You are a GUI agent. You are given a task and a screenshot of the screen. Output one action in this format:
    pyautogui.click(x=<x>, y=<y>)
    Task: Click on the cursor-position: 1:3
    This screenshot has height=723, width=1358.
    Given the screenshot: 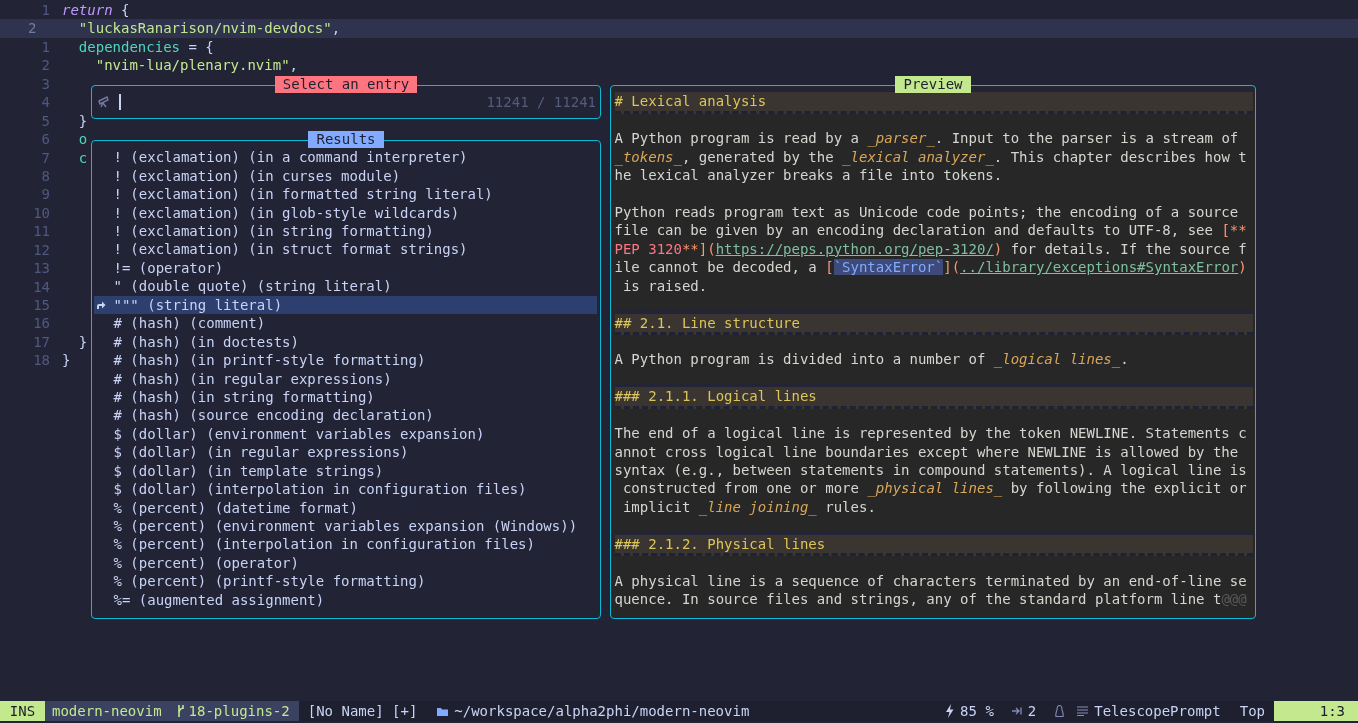 What is the action you would take?
    pyautogui.click(x=1316, y=711)
    